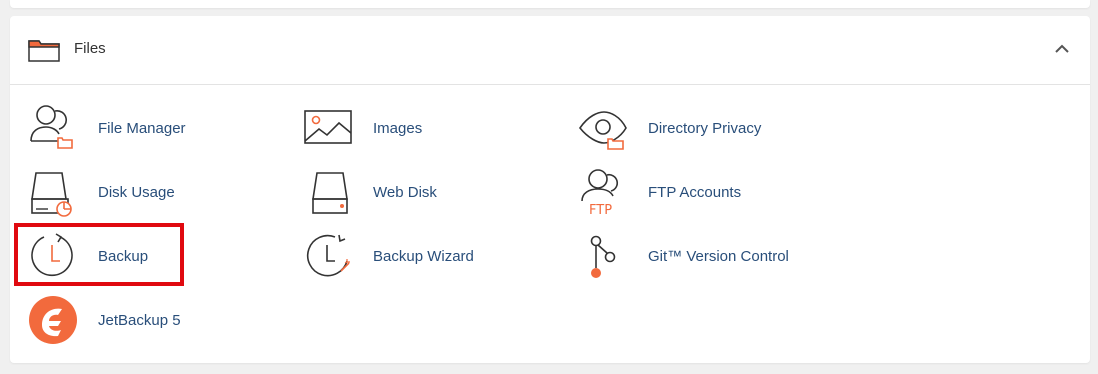 This screenshot has width=1098, height=374. I want to click on previous-panel-edge, so click(550, 4).